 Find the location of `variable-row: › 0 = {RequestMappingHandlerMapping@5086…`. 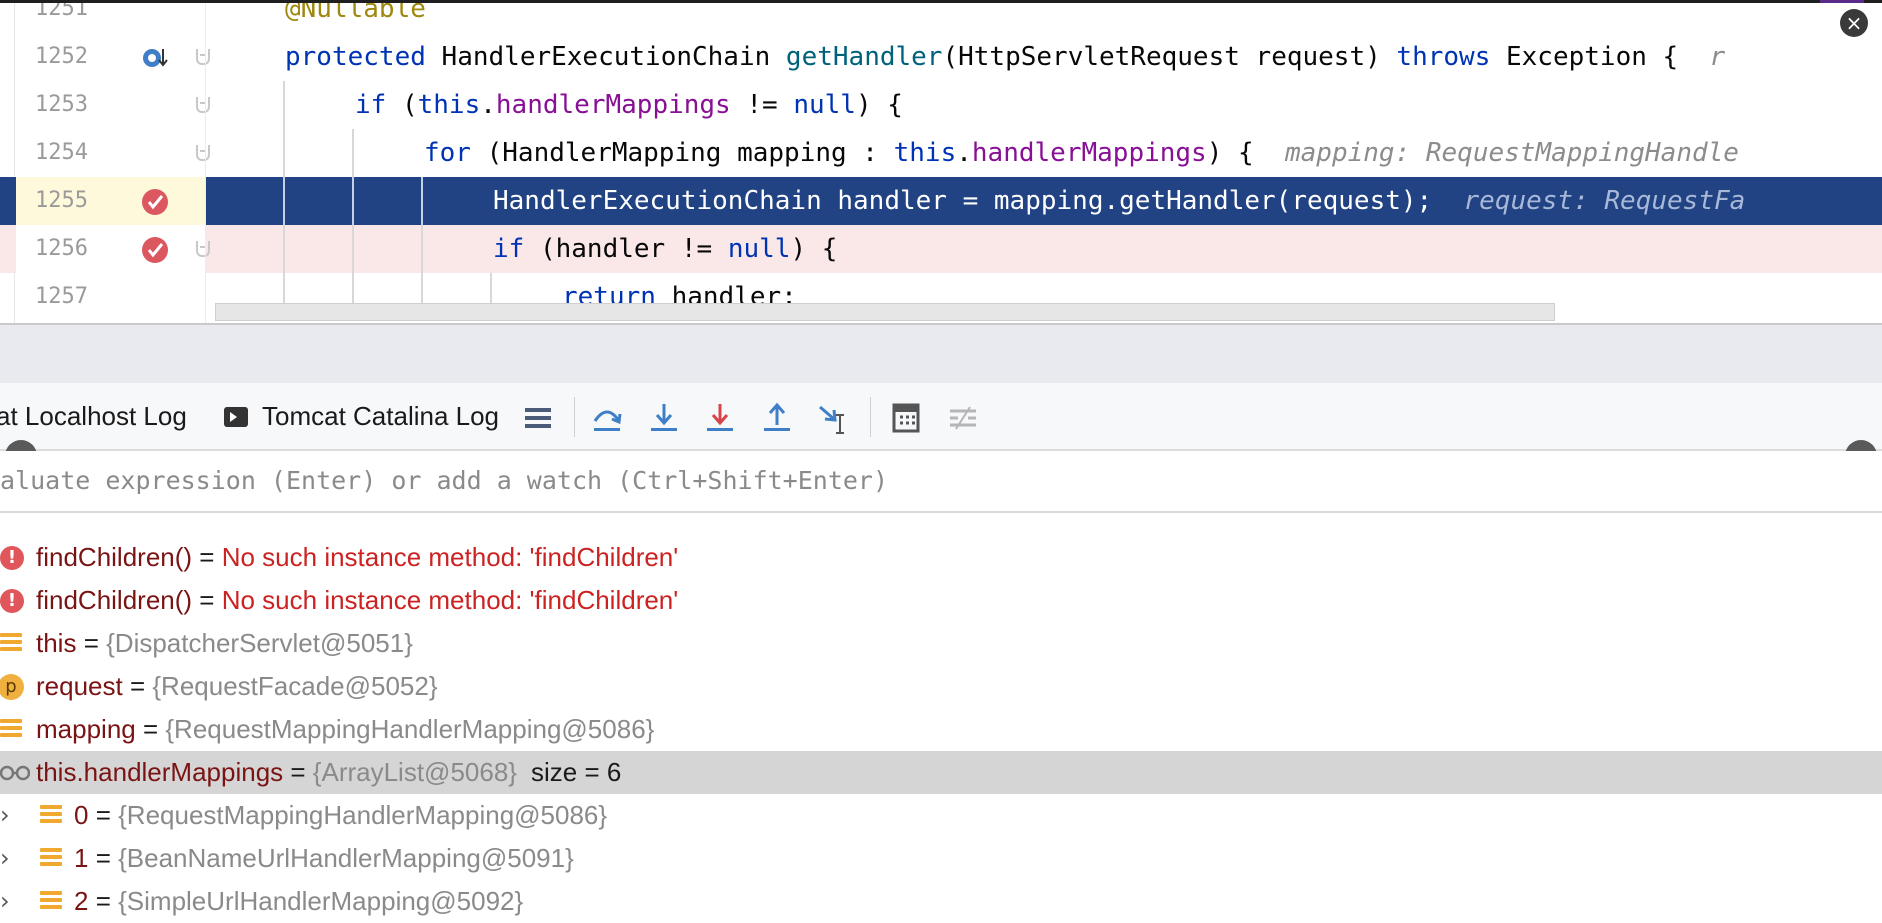

variable-row: › 0 = {RequestMappingHandlerMapping@5086… is located at coordinates (941, 815).